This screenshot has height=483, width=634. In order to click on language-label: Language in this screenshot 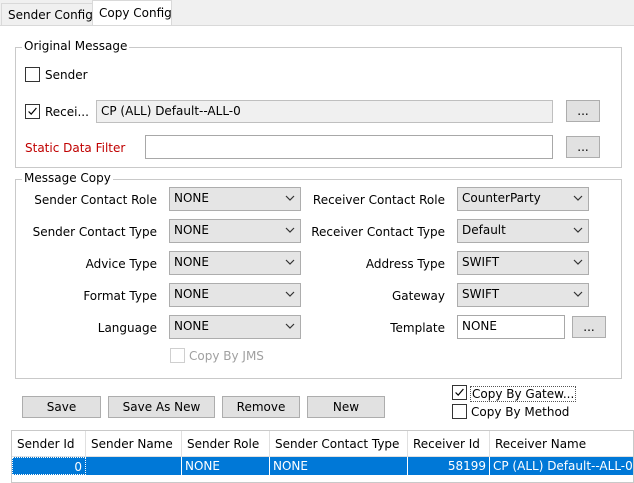, I will do `click(127, 328)`.